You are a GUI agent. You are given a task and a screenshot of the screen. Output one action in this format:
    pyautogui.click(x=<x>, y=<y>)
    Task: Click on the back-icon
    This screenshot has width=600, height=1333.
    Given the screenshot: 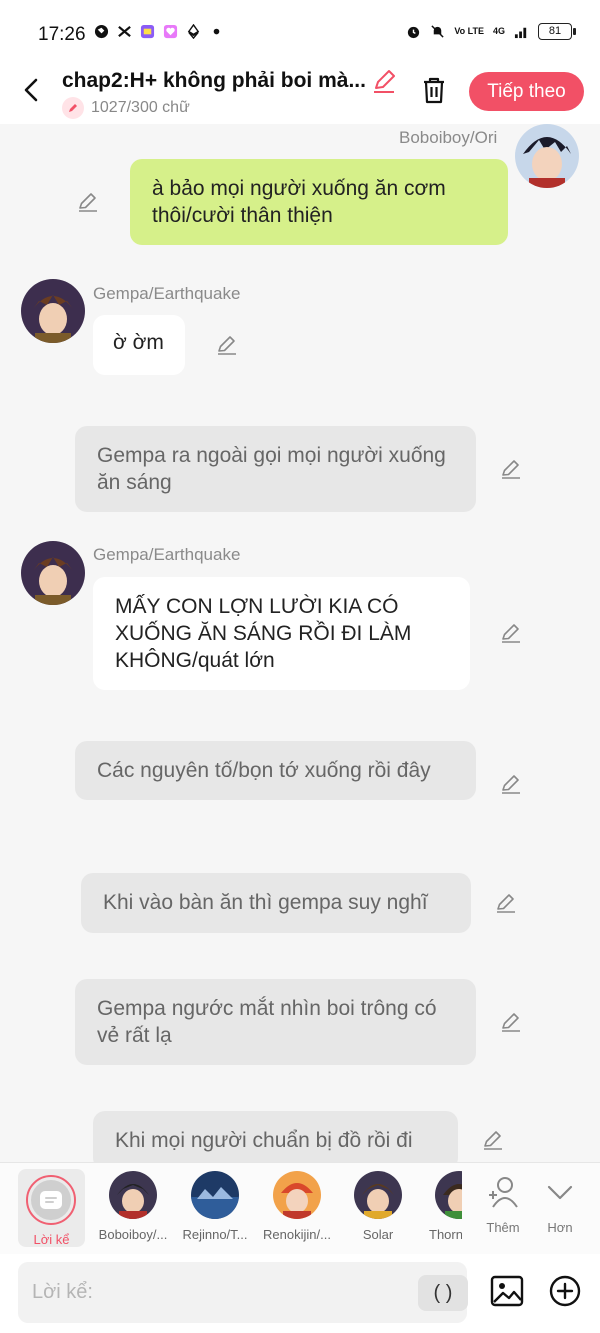 What is the action you would take?
    pyautogui.click(x=32, y=90)
    